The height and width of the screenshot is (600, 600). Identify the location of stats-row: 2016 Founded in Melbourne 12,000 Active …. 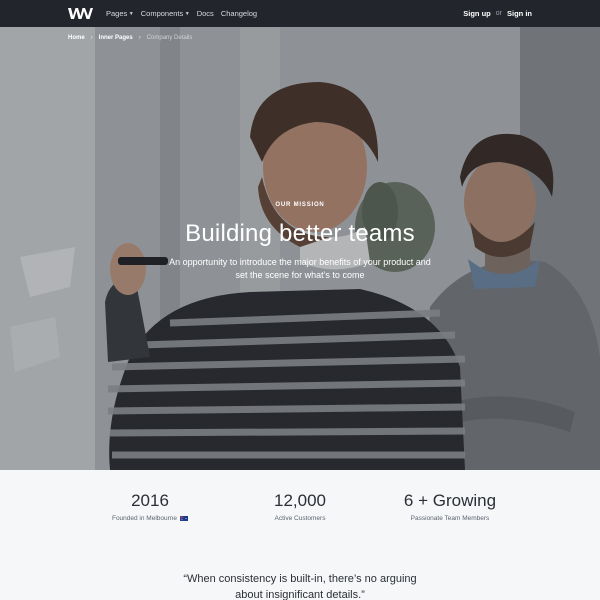
(300, 505).